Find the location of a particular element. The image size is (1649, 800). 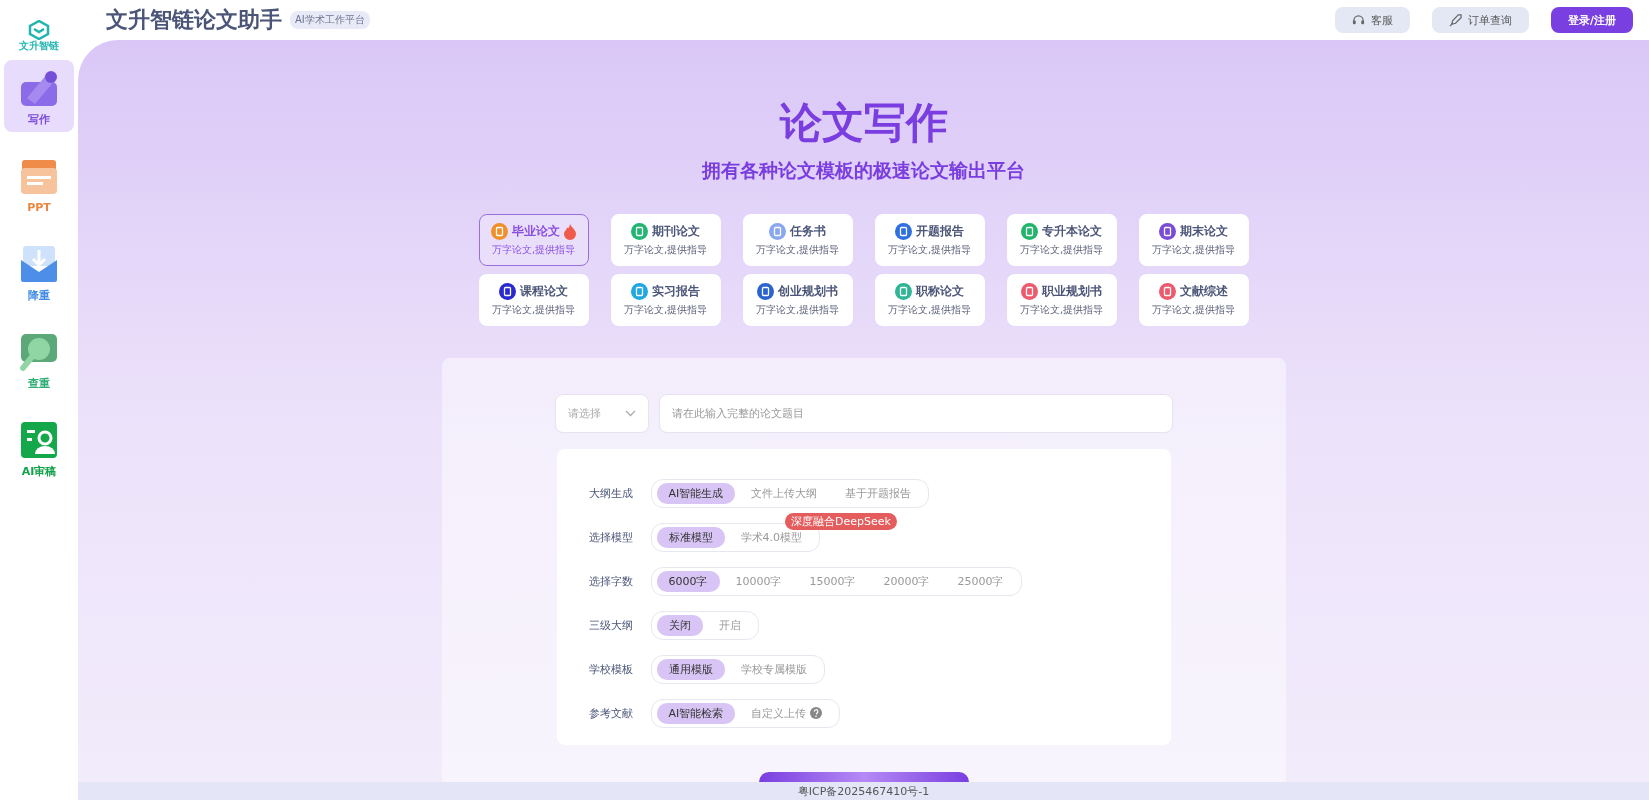

card-title: 课程论文 is located at coordinates (544, 292).